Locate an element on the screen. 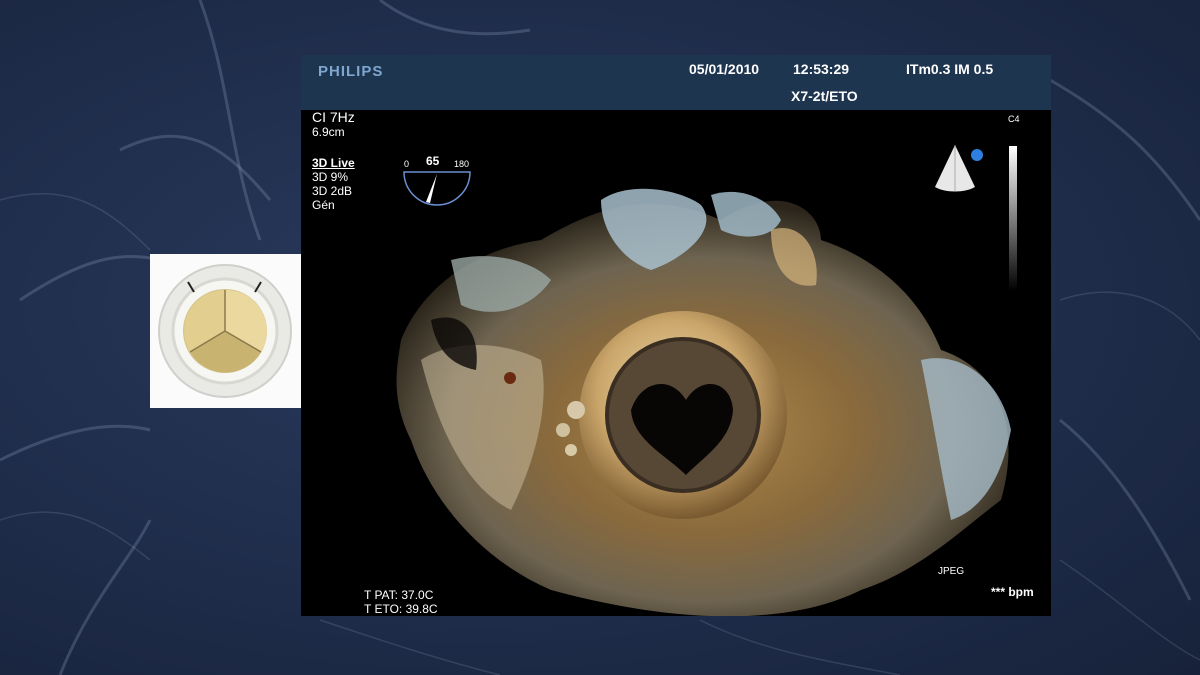 This screenshot has height=675, width=1200. exam-date: 05/01/2010 is located at coordinates (724, 69).